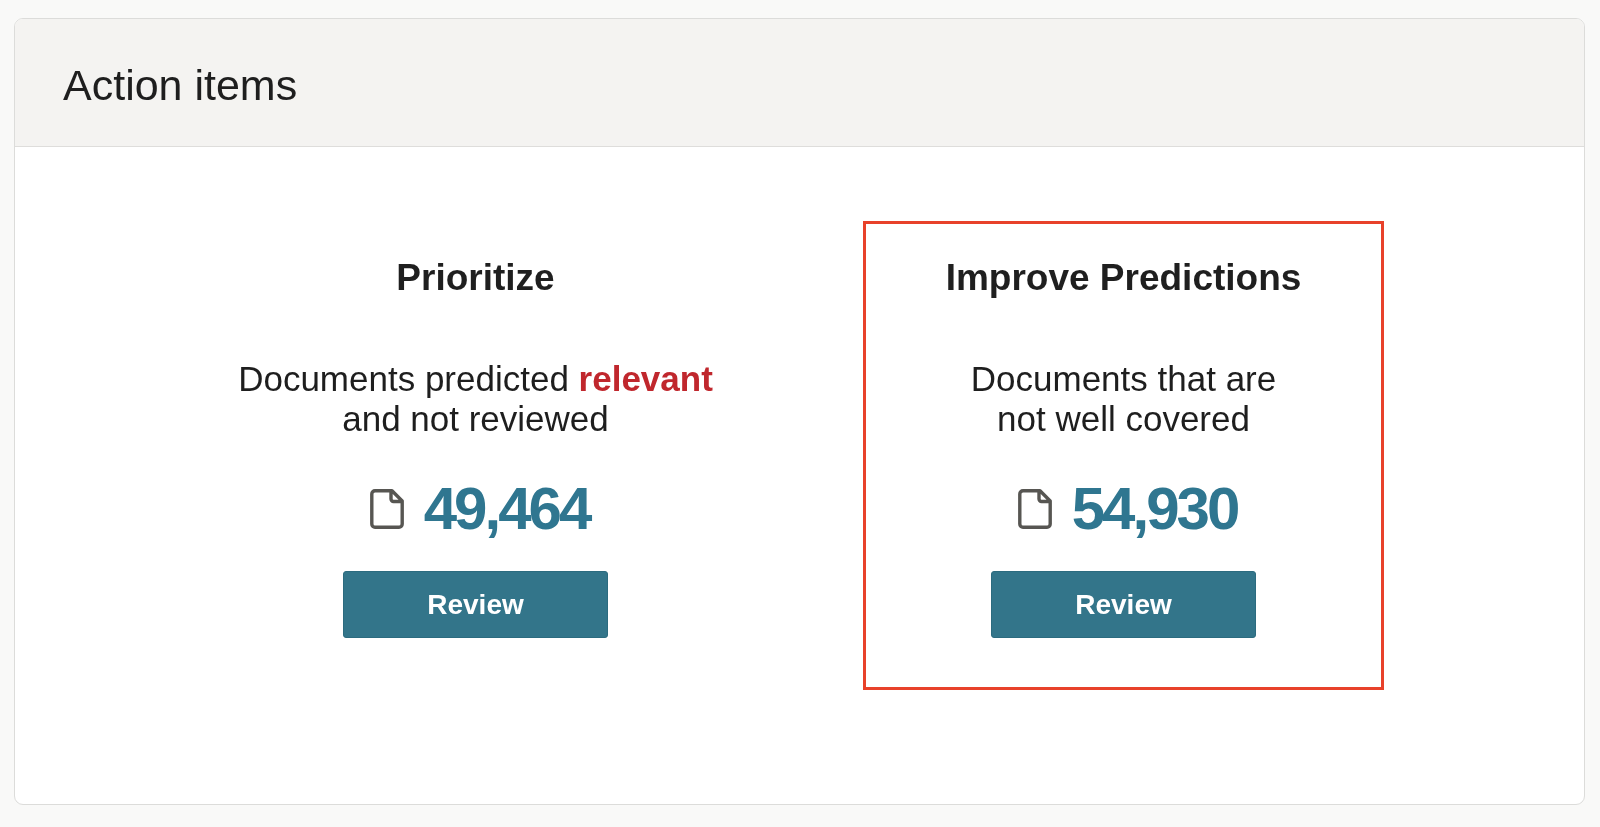 Image resolution: width=1600 pixels, height=827 pixels. Describe the element at coordinates (475, 399) in the screenshot. I see `card-description: Documents predicted relevant and not reviewed` at that location.